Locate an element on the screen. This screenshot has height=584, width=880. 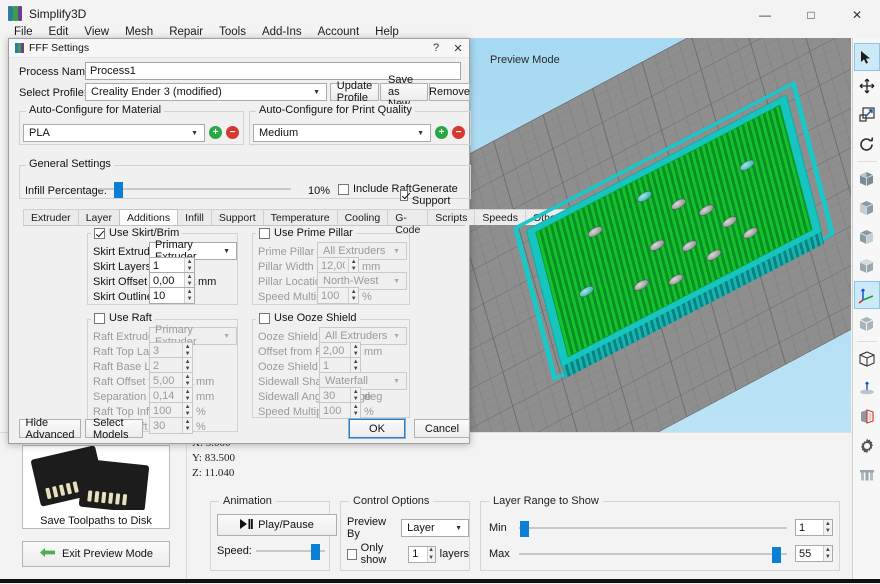
chevron-down-icon: ▼ is located at coordinates (226, 251).